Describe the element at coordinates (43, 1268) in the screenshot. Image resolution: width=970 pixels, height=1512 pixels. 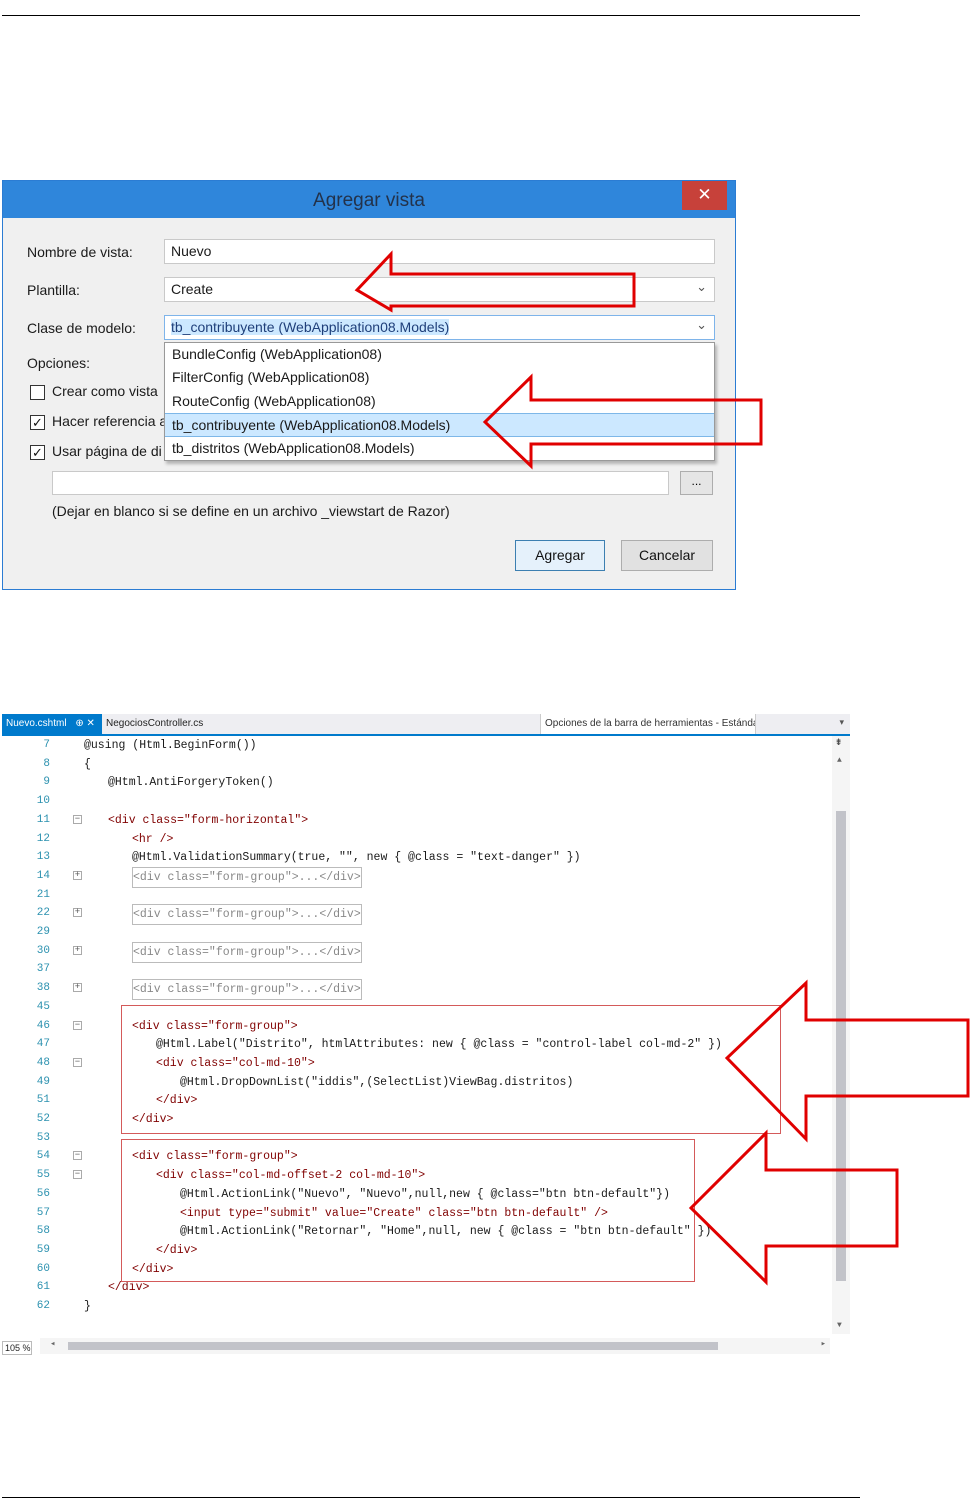
I see `line-number: 60` at that location.